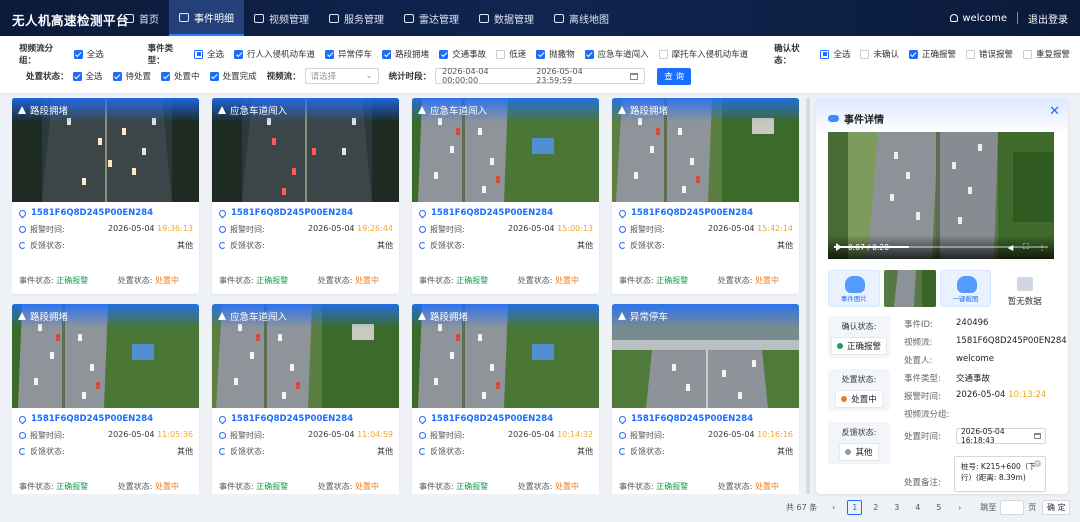 The height and width of the screenshot is (522, 1080). I want to click on type-row: 事件类型: 交通事故, so click(947, 378).